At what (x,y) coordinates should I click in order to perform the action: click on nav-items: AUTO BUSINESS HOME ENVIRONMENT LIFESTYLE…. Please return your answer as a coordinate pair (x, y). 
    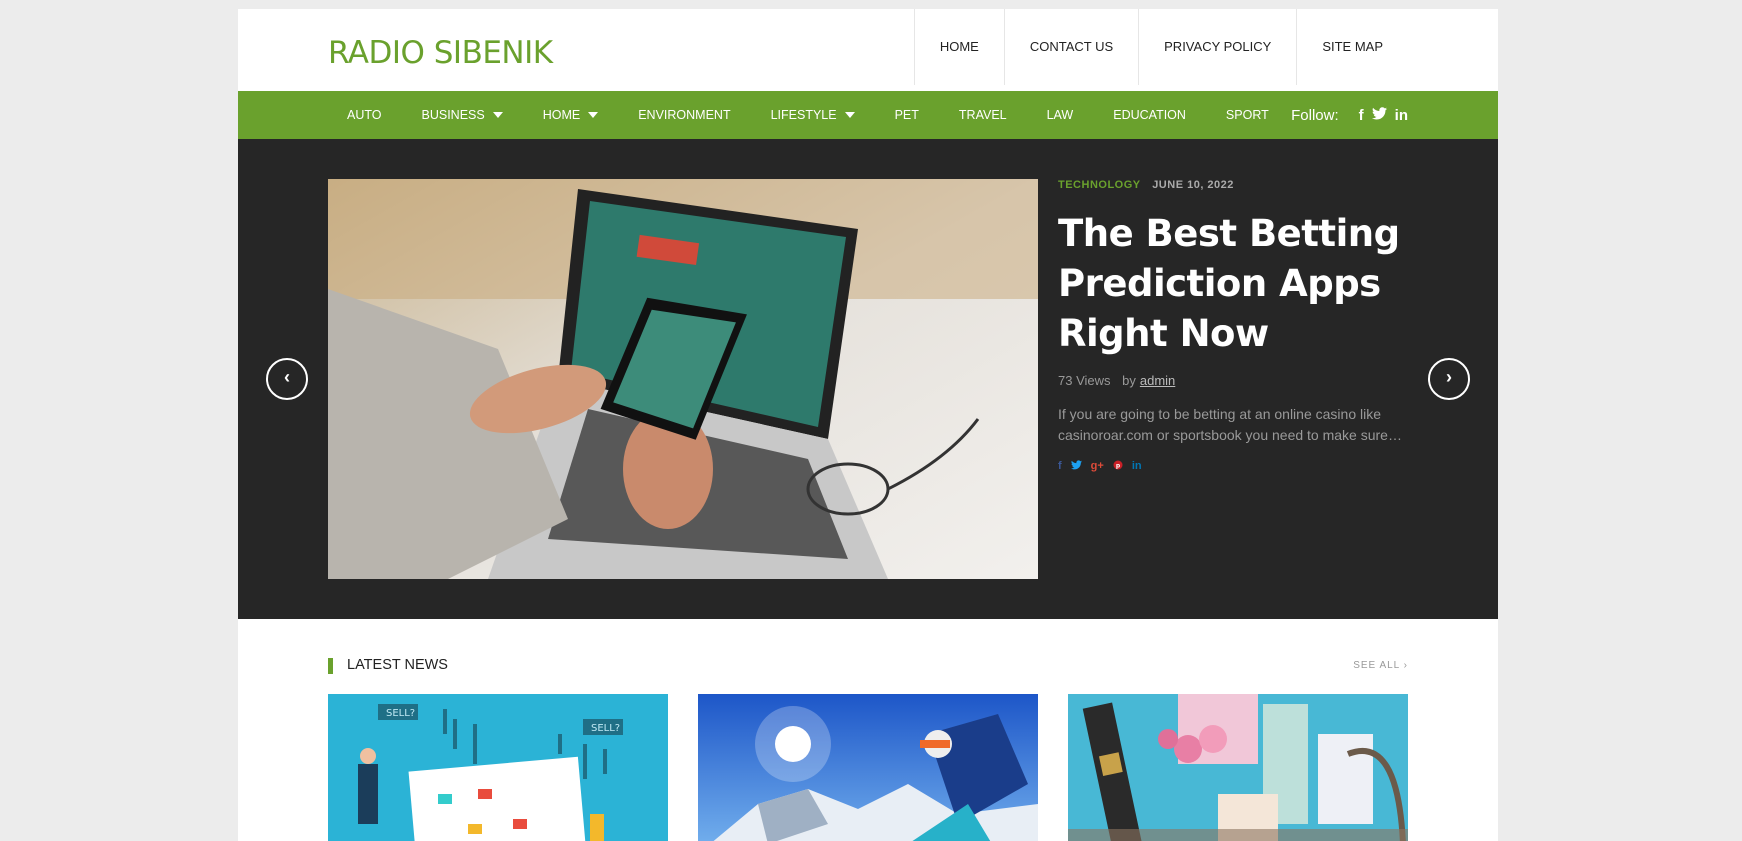
    Looking at the image, I should click on (828, 115).